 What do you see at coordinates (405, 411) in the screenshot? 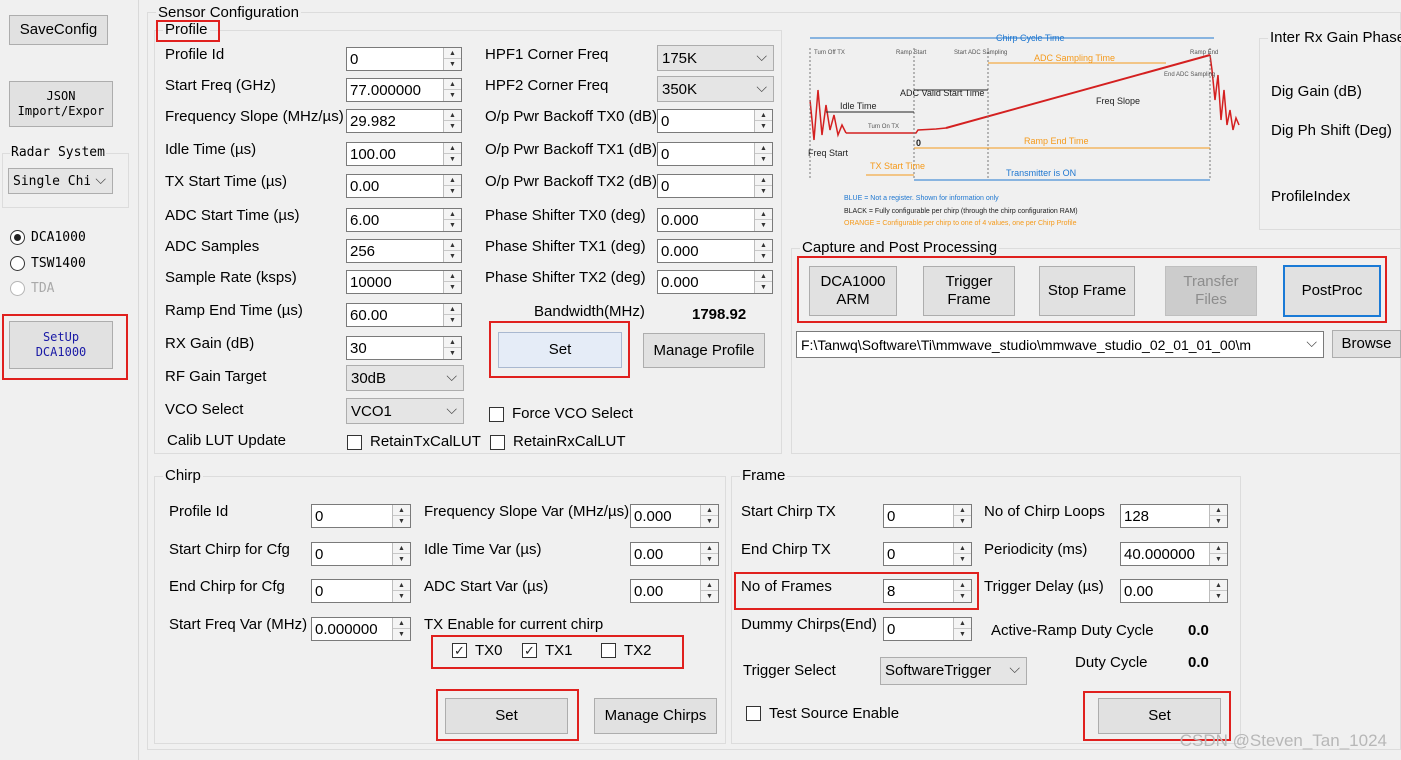
I see `vco-select: VCO1 ⌵` at bounding box center [405, 411].